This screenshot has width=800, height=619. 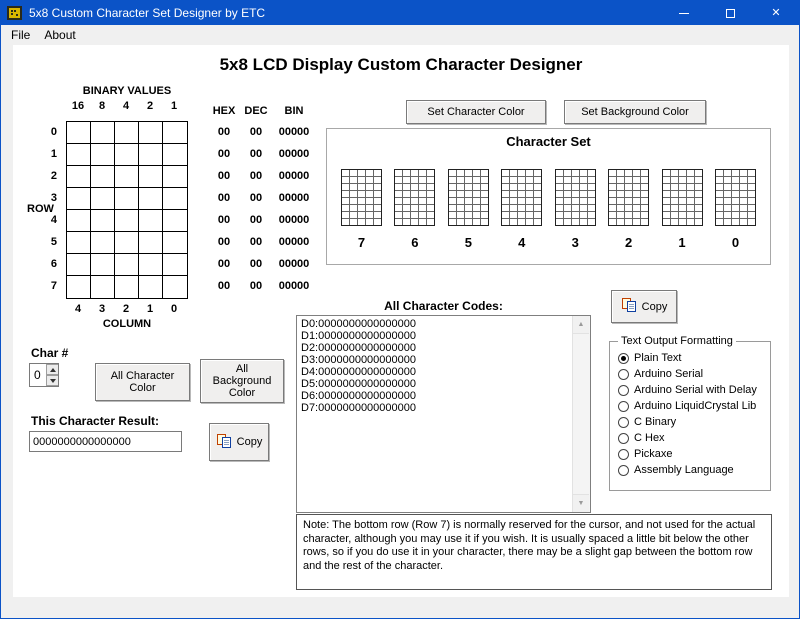 What do you see at coordinates (256, 111) in the screenshot?
I see `dec-header: DEC` at bounding box center [256, 111].